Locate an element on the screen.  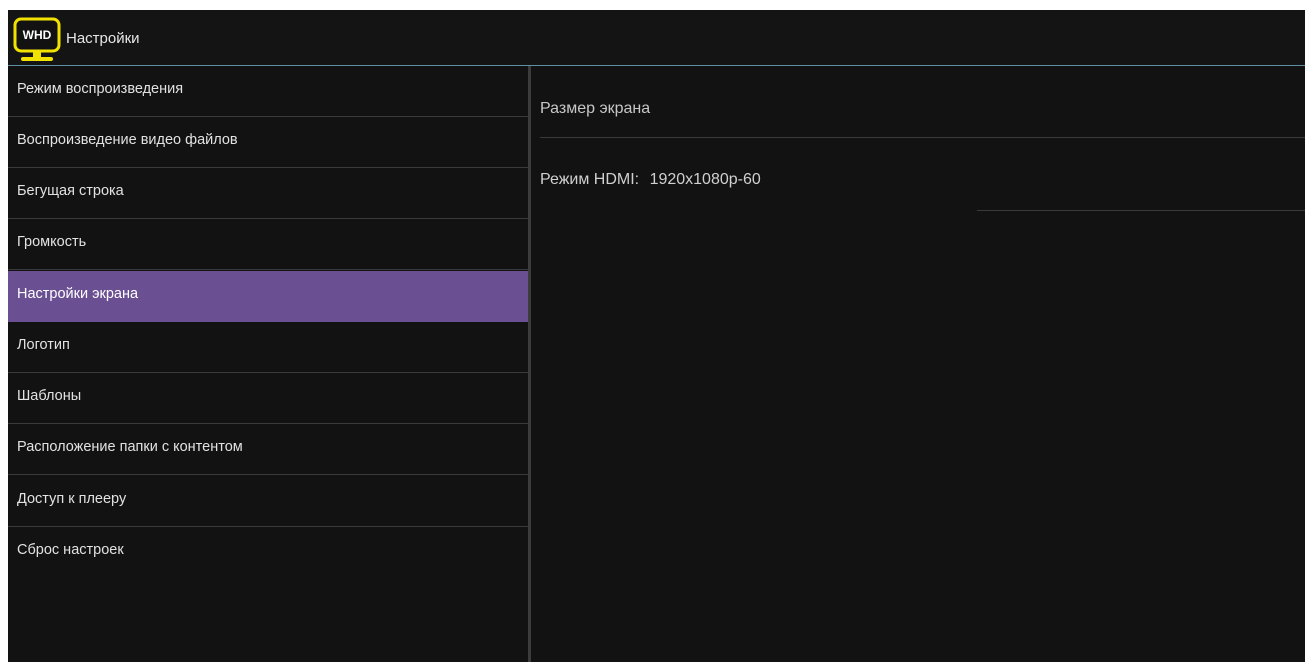
sidebar-item-reset-settings: Сброс настроек is located at coordinates (268, 552).